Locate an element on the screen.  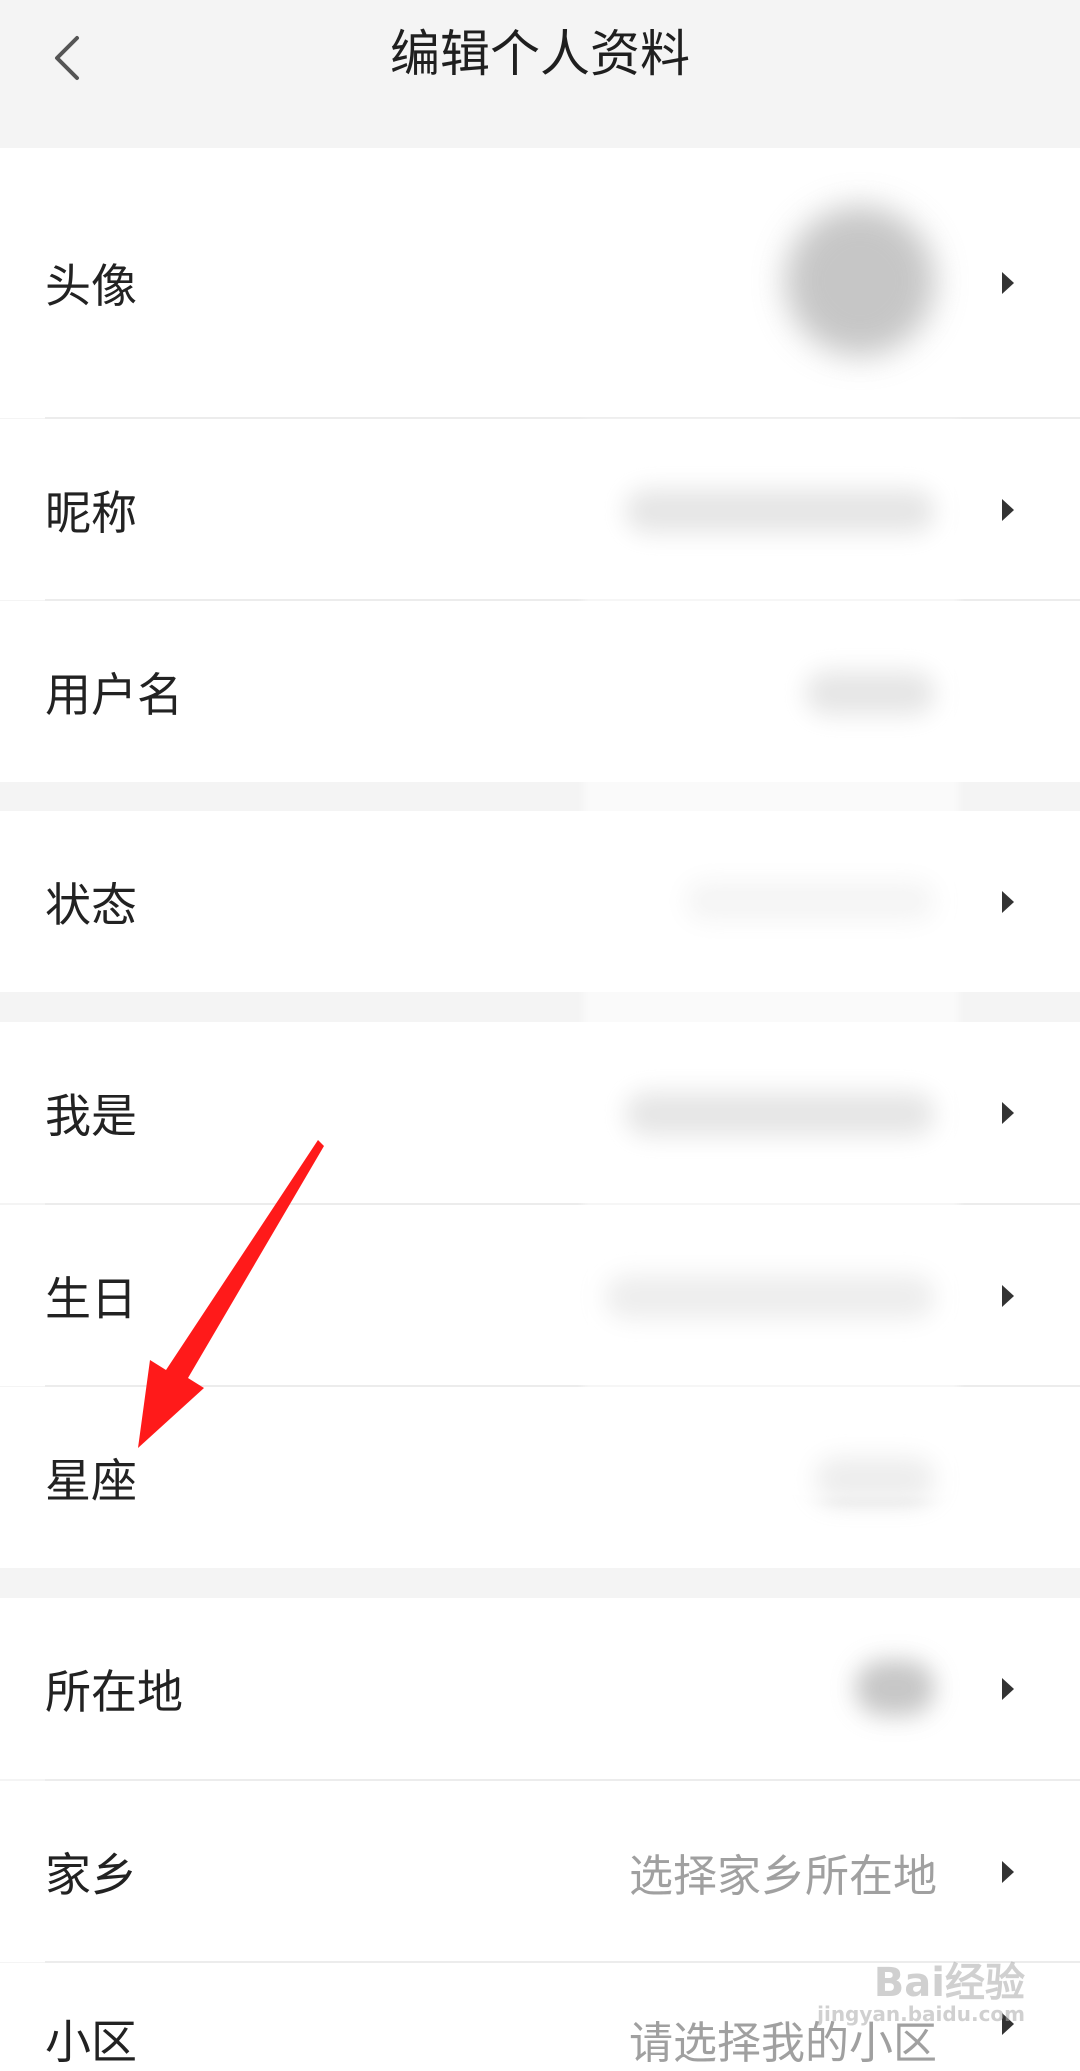
watermark-url: jingyan.baidu.com is located at coordinates (921, 2014).